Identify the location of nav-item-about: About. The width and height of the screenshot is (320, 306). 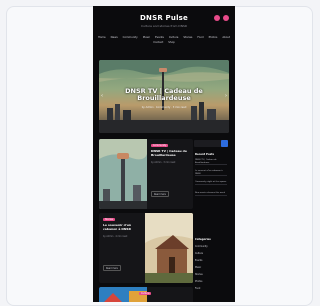
(226, 37).